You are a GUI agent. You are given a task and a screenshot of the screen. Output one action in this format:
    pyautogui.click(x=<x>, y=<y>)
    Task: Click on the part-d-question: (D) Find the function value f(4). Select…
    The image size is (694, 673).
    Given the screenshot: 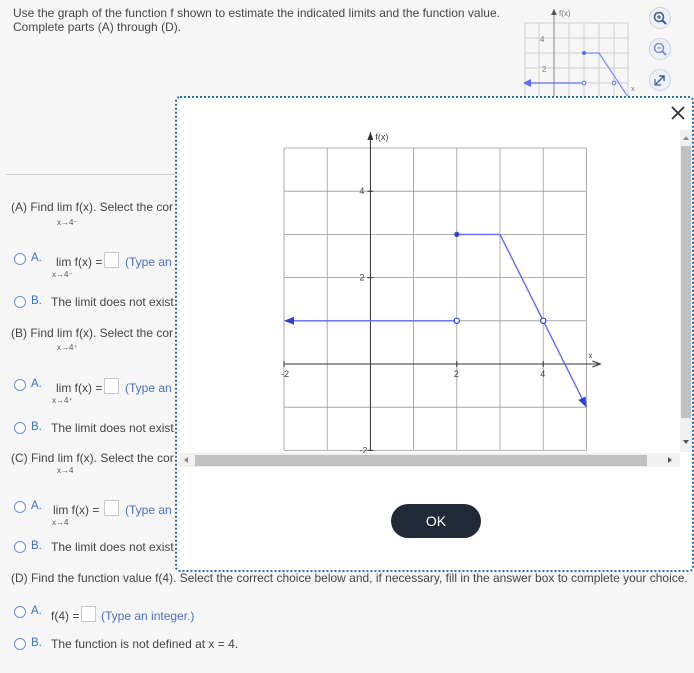 What is the action you would take?
    pyautogui.click(x=349, y=578)
    